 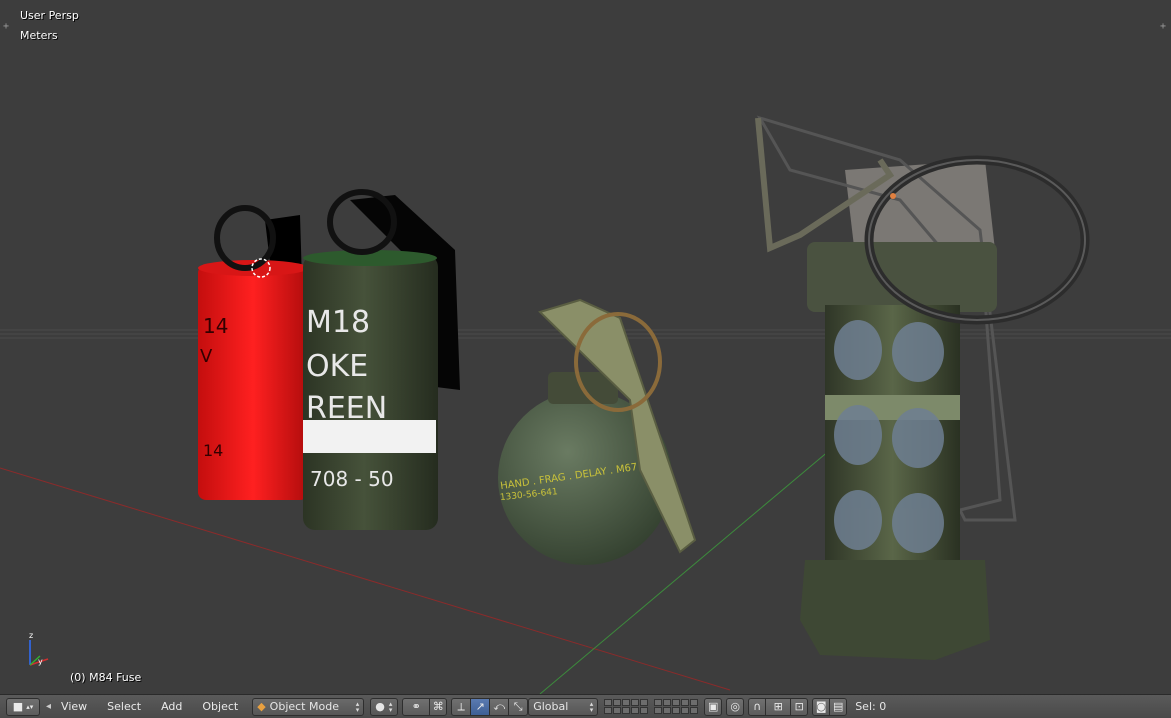 I want to click on transform-orientation-selector: Global ▴ ▾, so click(x=563, y=706).